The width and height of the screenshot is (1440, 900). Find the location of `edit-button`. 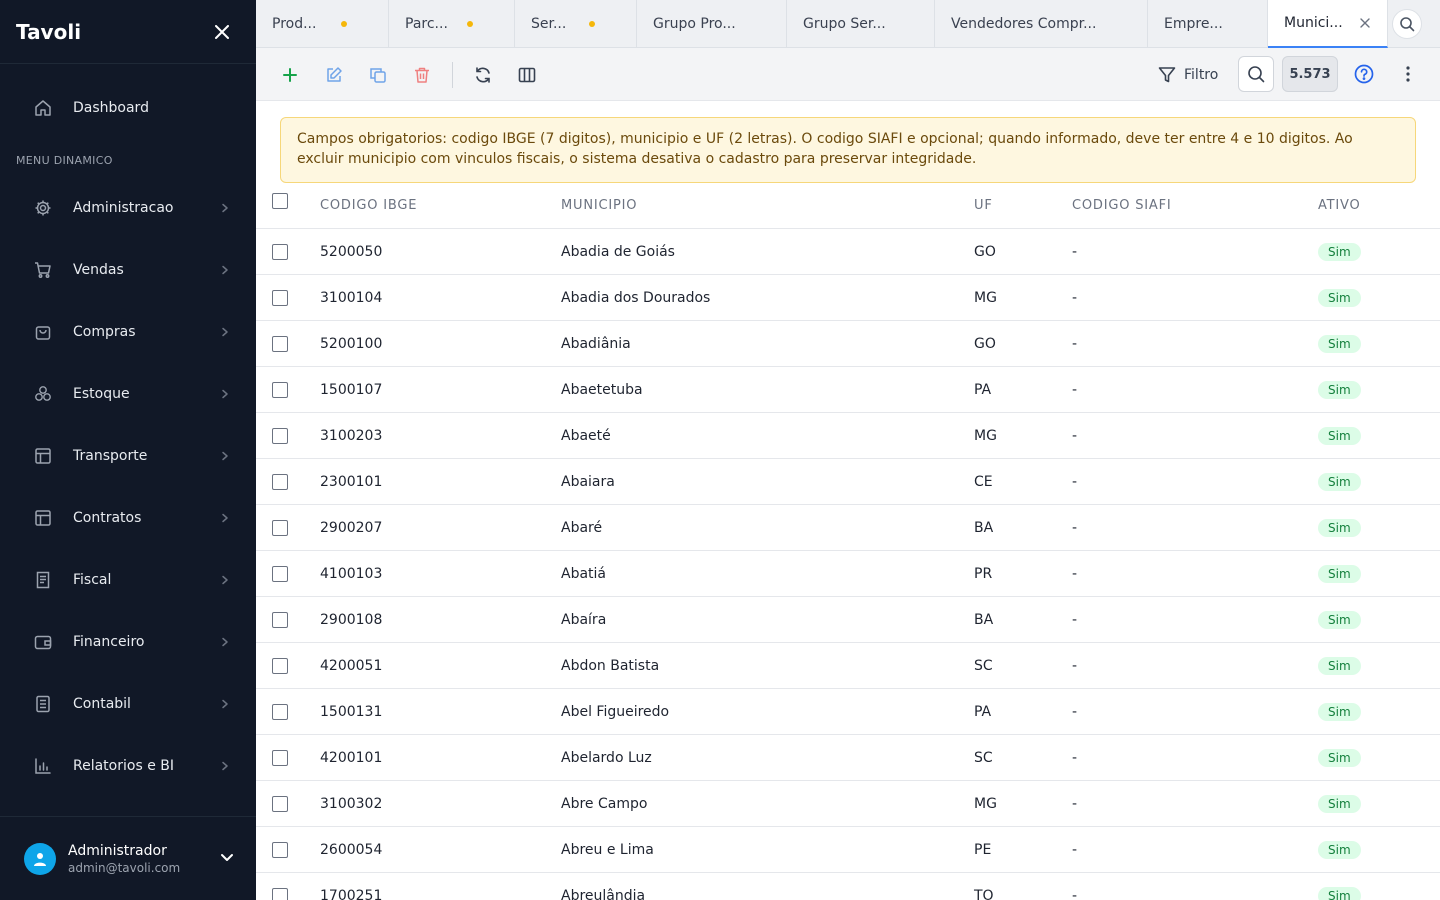

edit-button is located at coordinates (334, 75).